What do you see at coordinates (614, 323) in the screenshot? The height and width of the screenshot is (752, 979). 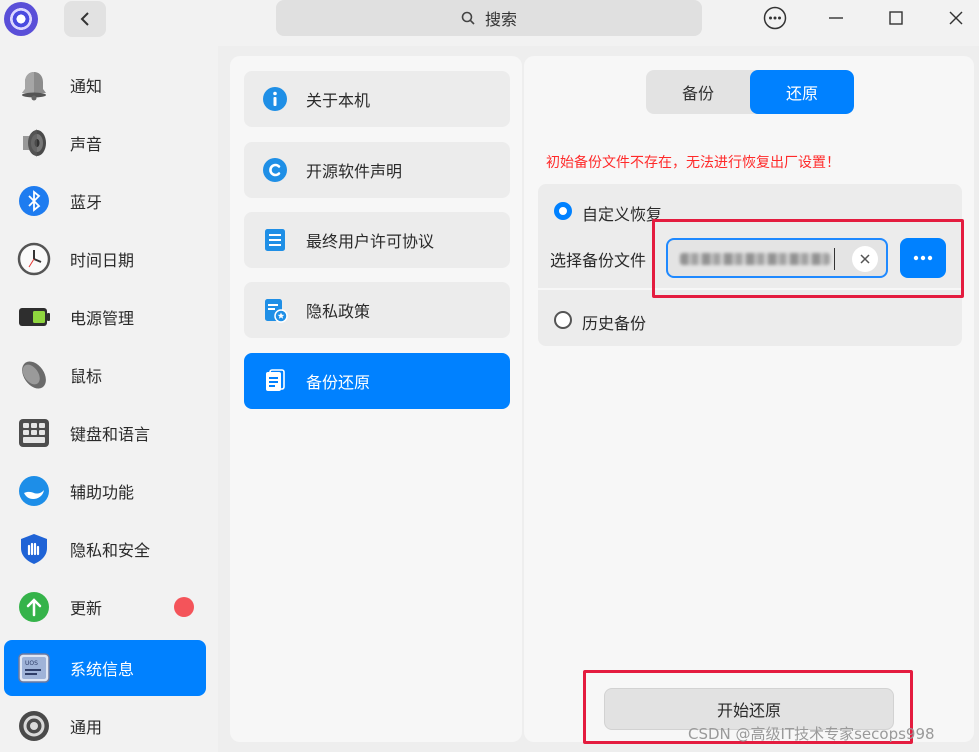 I see `history-backup-label: 历史备份` at bounding box center [614, 323].